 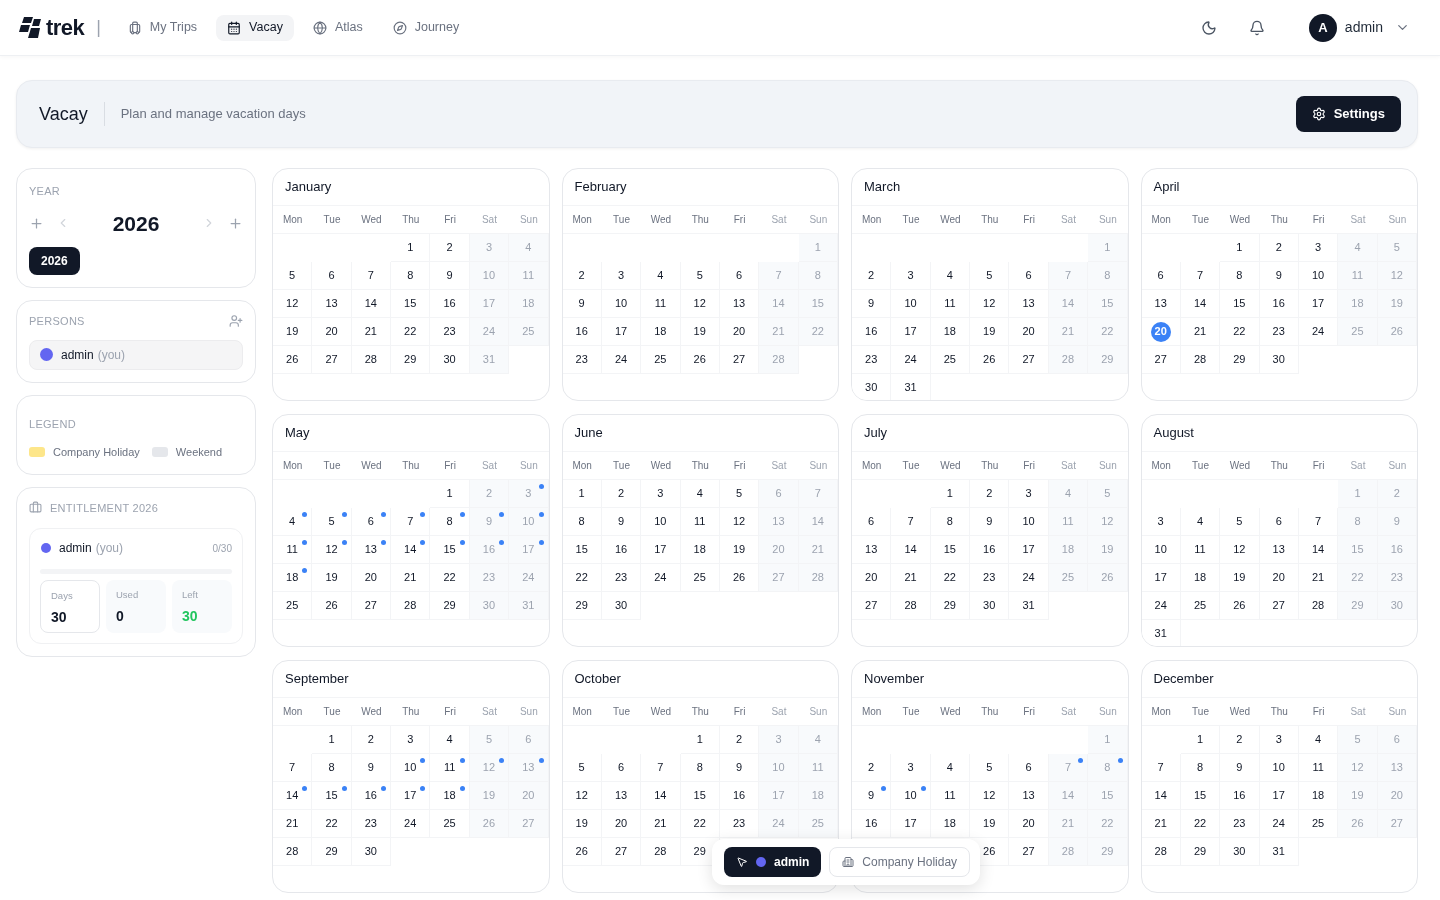 I want to click on person-item: admin (you), so click(x=136, y=354).